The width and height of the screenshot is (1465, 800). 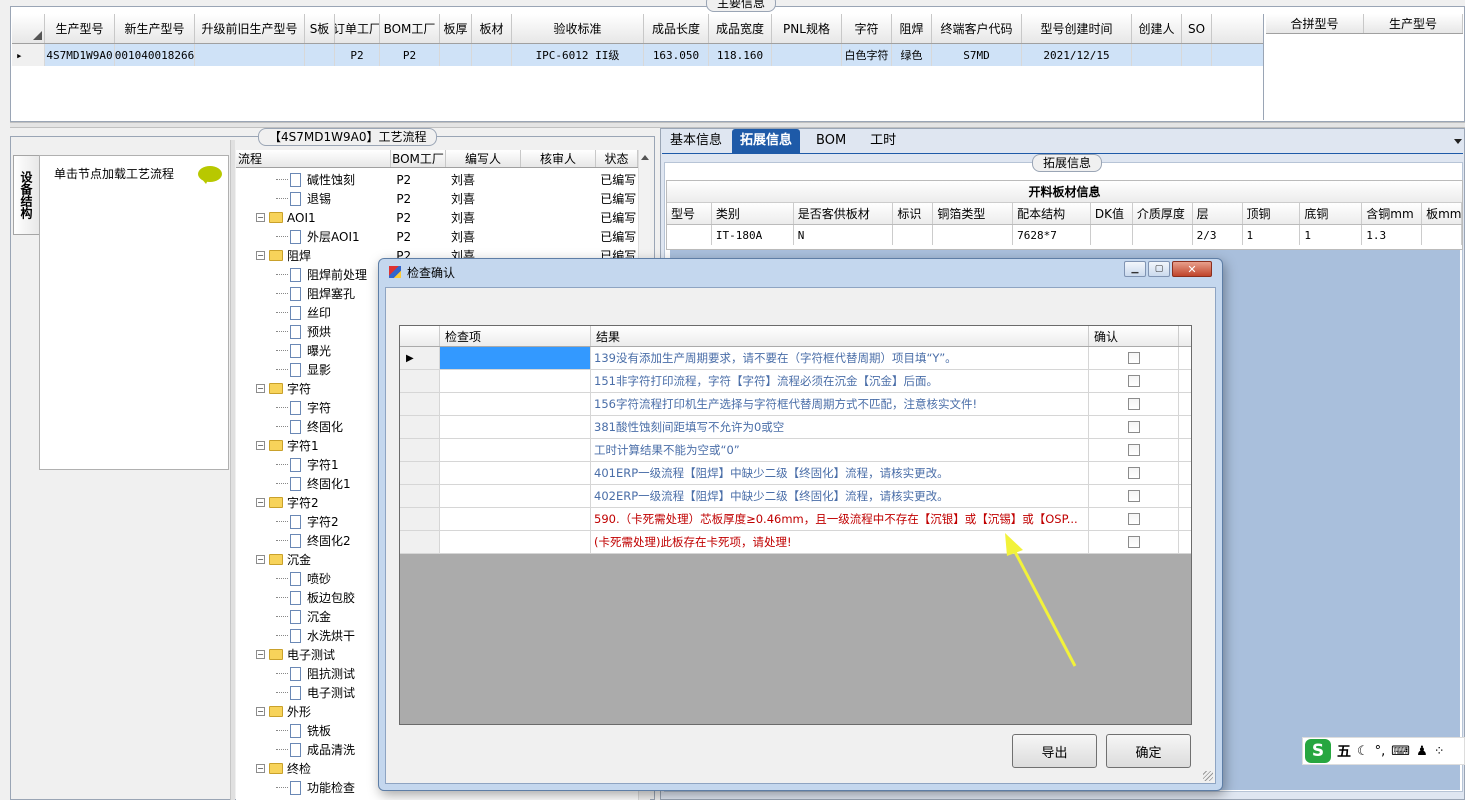 What do you see at coordinates (977, 55) in the screenshot?
I see `main-cell: S7MD` at bounding box center [977, 55].